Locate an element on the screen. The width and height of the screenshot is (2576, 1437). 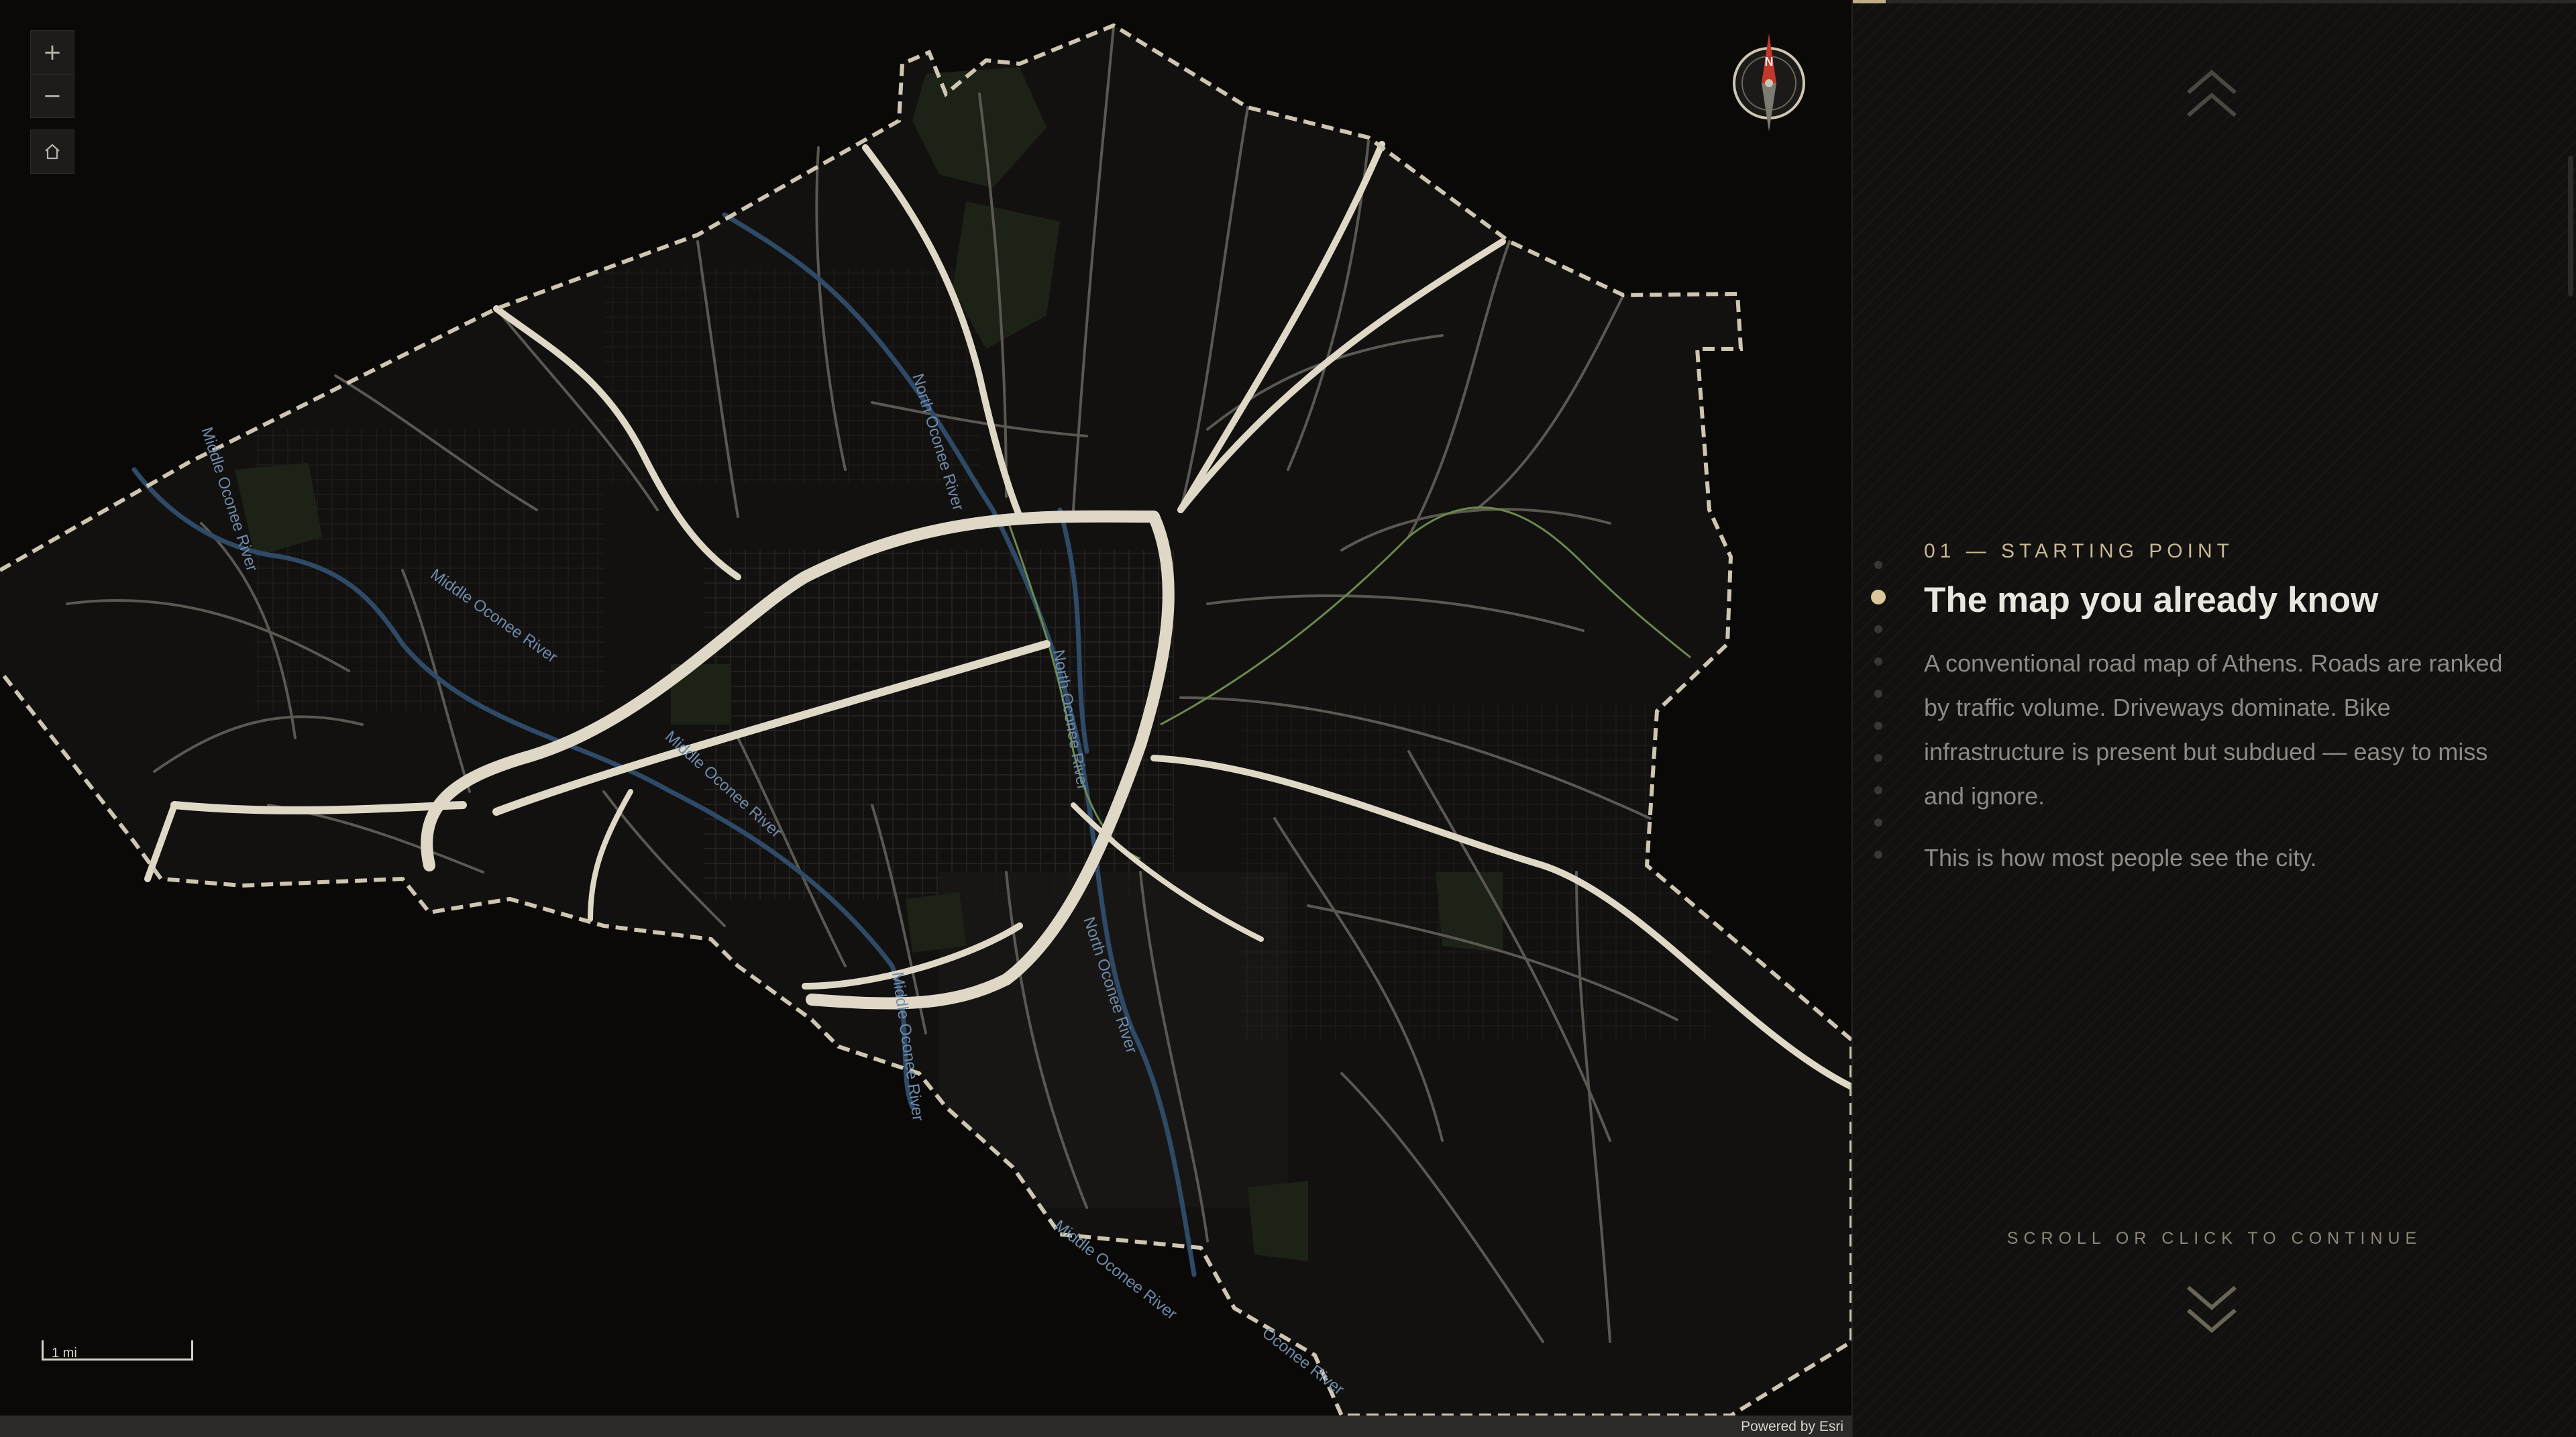
zoom-controls: + − is located at coordinates (52, 74).